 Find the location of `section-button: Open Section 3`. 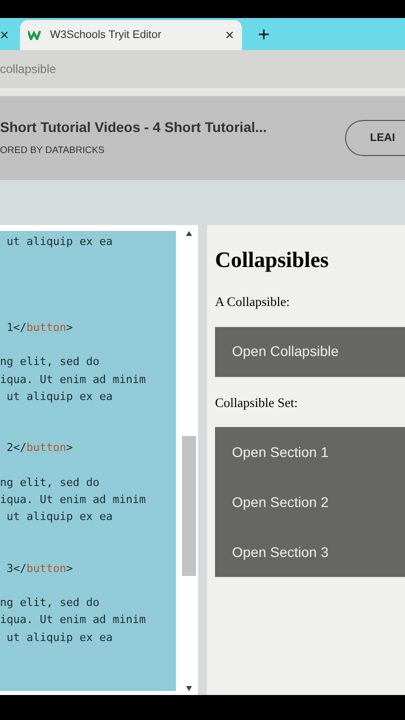

section-button: Open Section 3 is located at coordinates (310, 552).